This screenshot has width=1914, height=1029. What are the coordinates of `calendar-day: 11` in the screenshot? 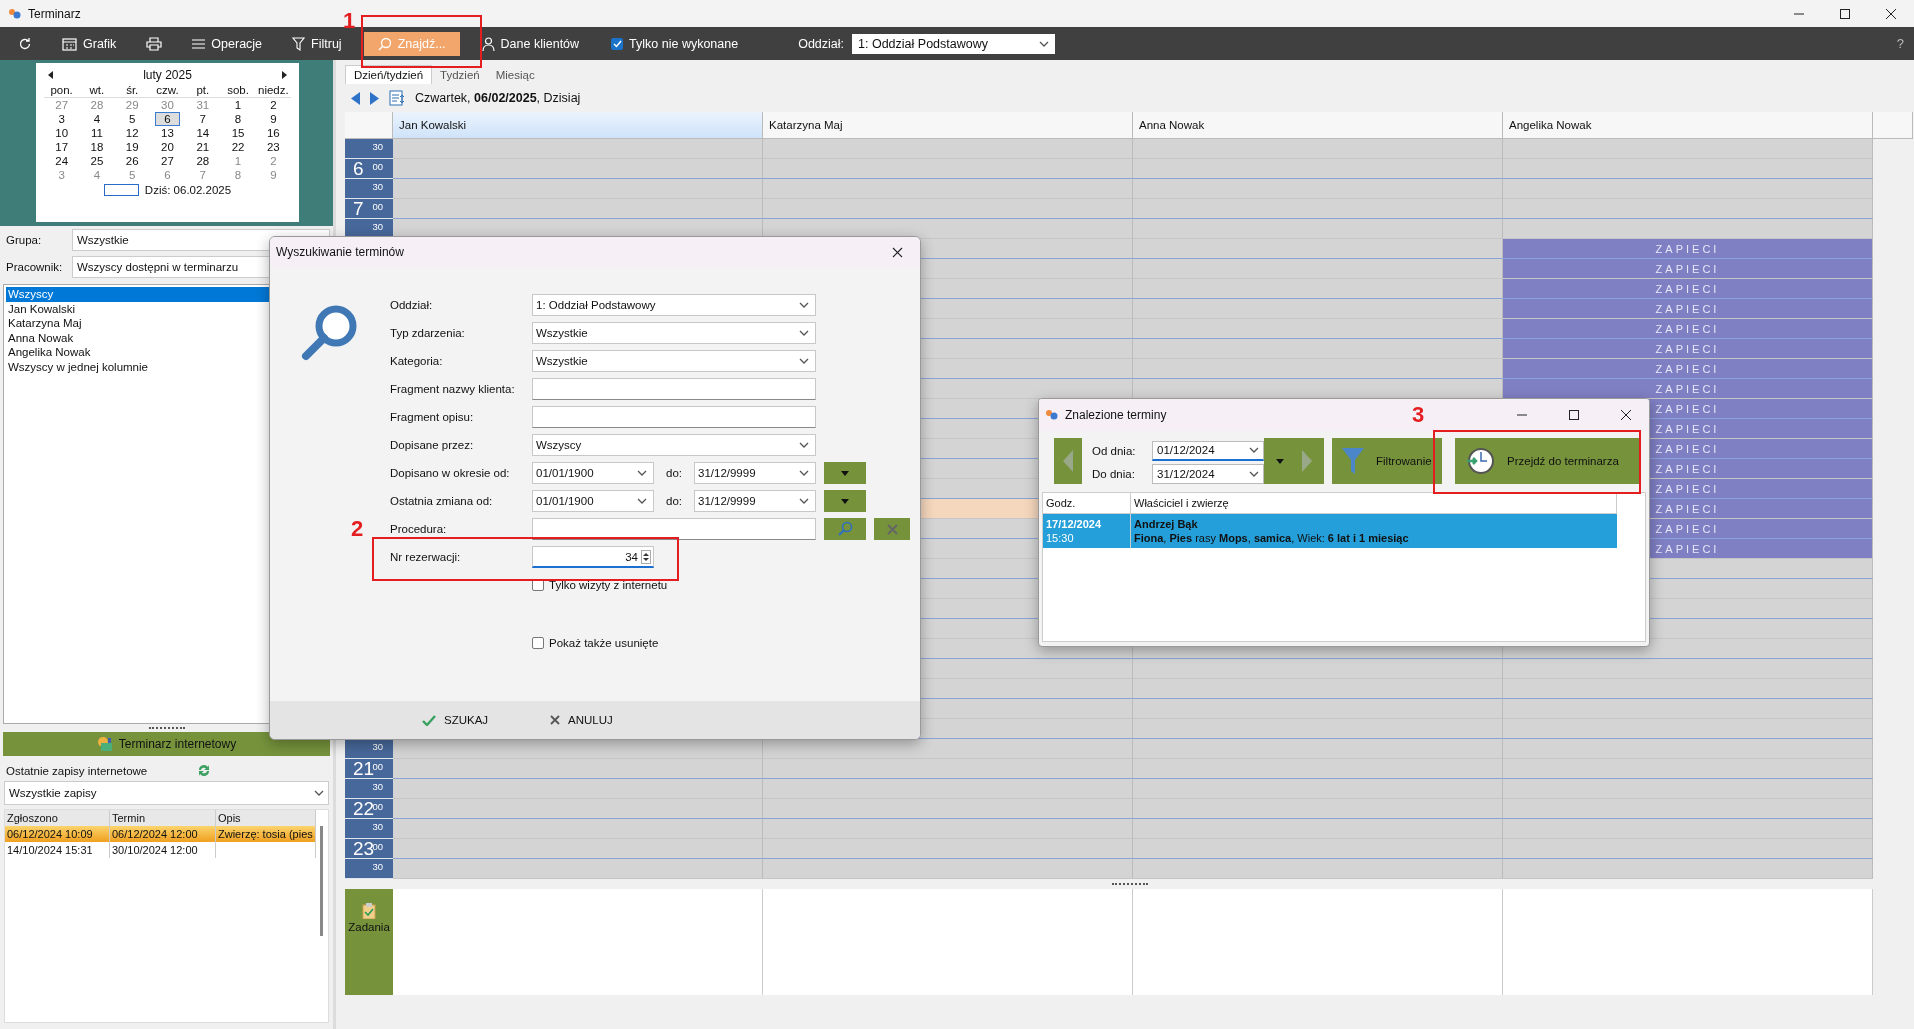 It's located at (97, 133).